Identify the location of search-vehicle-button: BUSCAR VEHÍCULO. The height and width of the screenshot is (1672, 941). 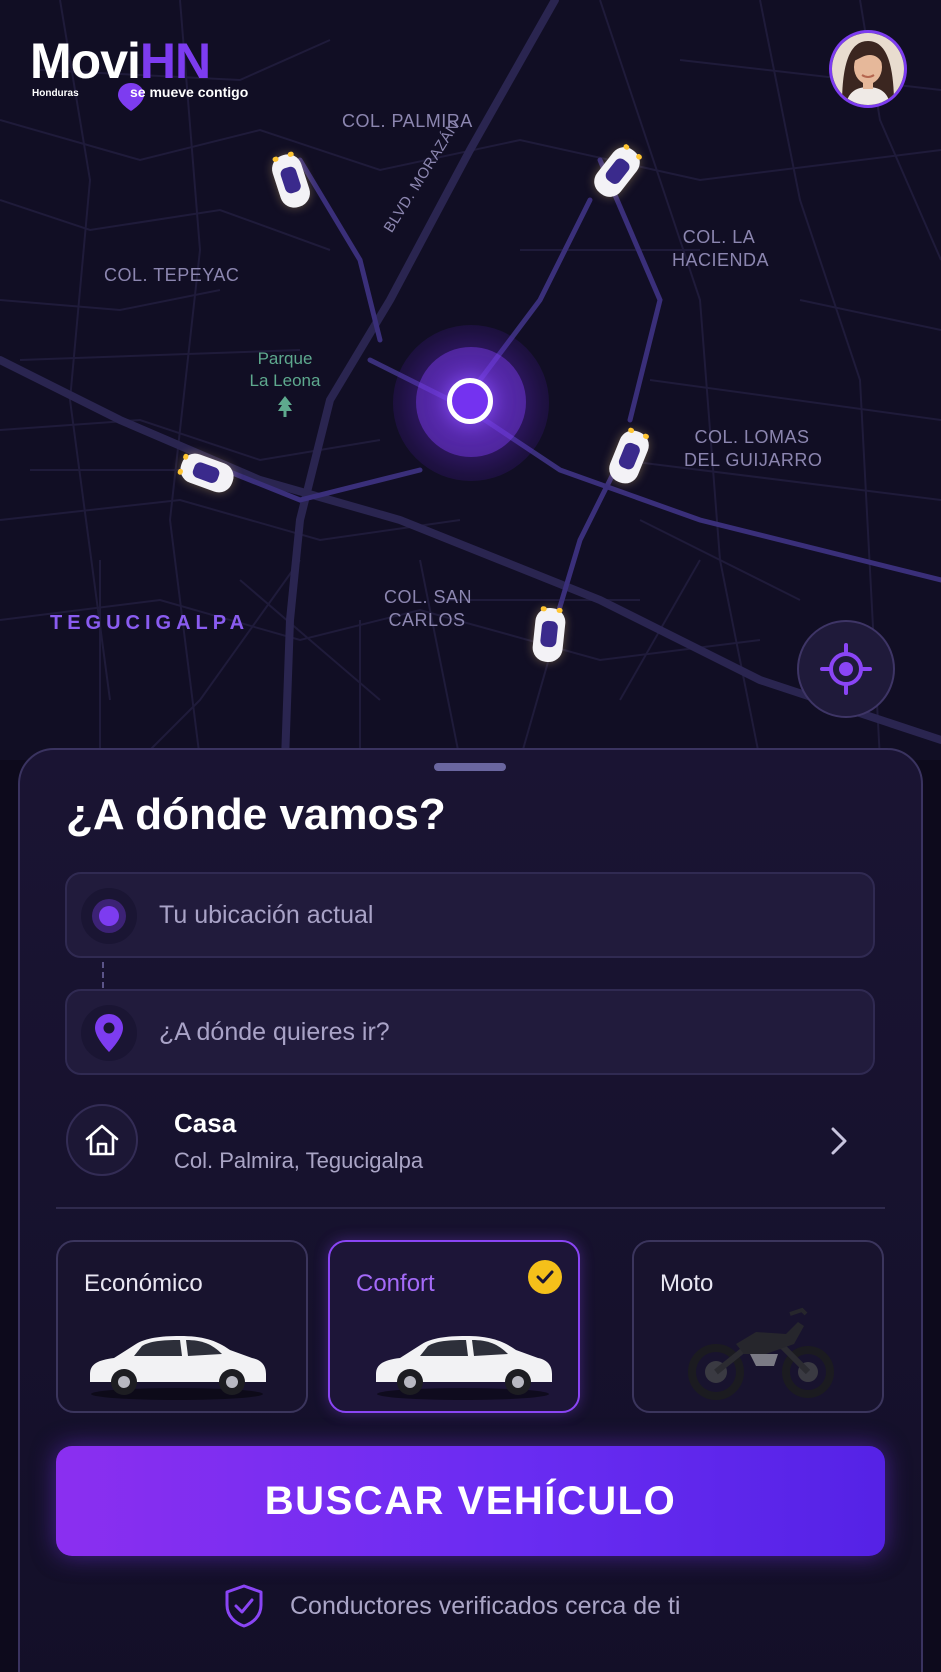
(470, 1501).